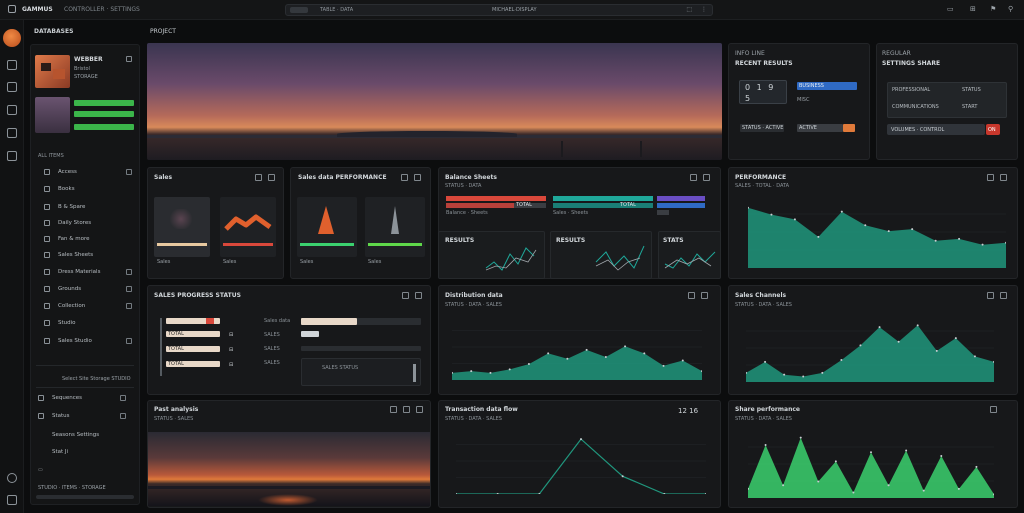  I want to click on sidebar-item-grounds: Grounds, so click(91, 290).